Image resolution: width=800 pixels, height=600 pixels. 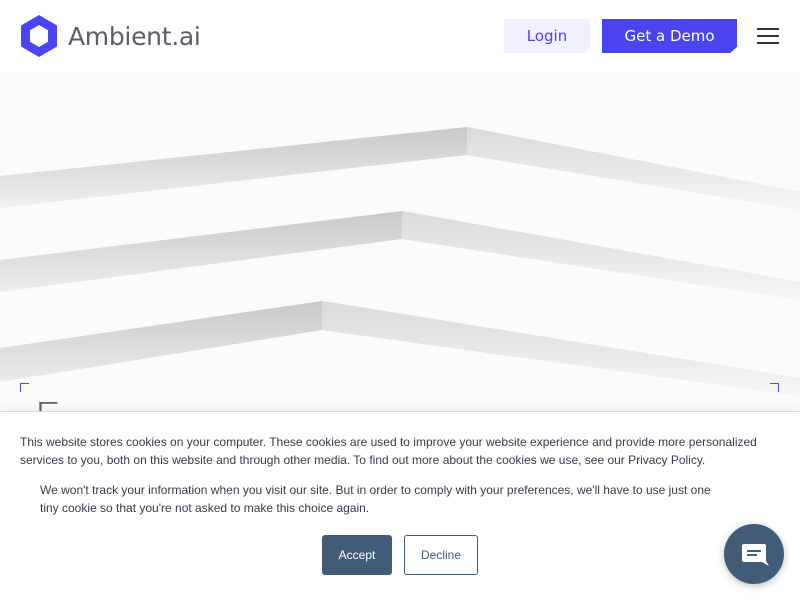 What do you see at coordinates (357, 555) in the screenshot?
I see `accept-button: Accept` at bounding box center [357, 555].